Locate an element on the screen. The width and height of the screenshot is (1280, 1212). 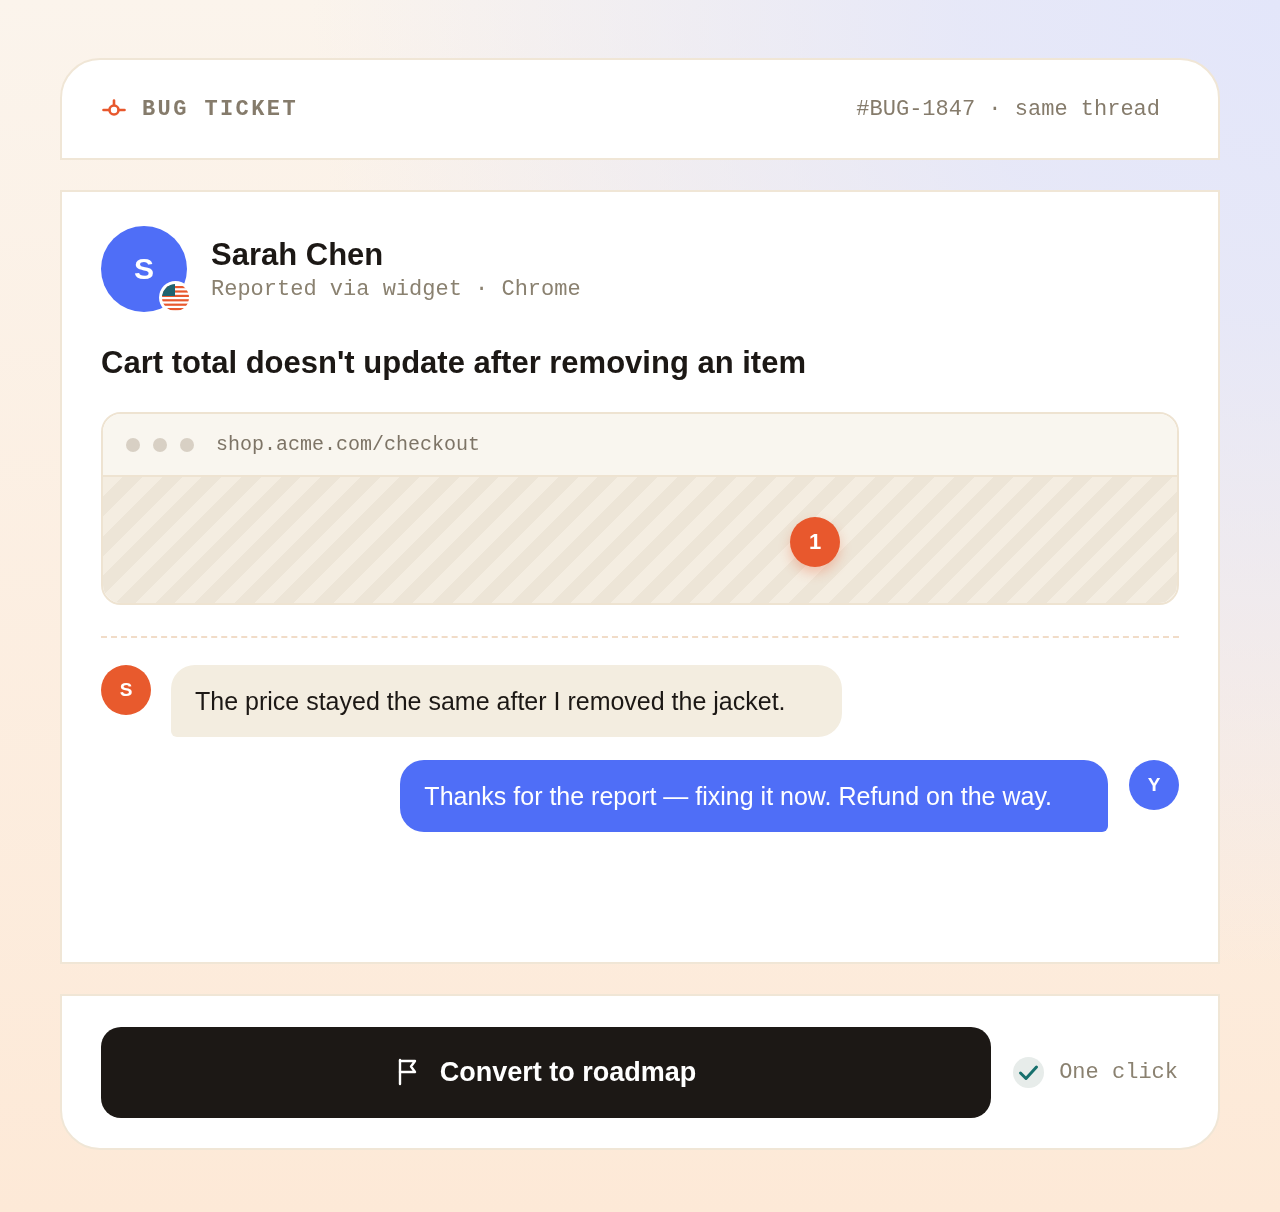
ticket-label: BUG TICKET is located at coordinates (220, 109).